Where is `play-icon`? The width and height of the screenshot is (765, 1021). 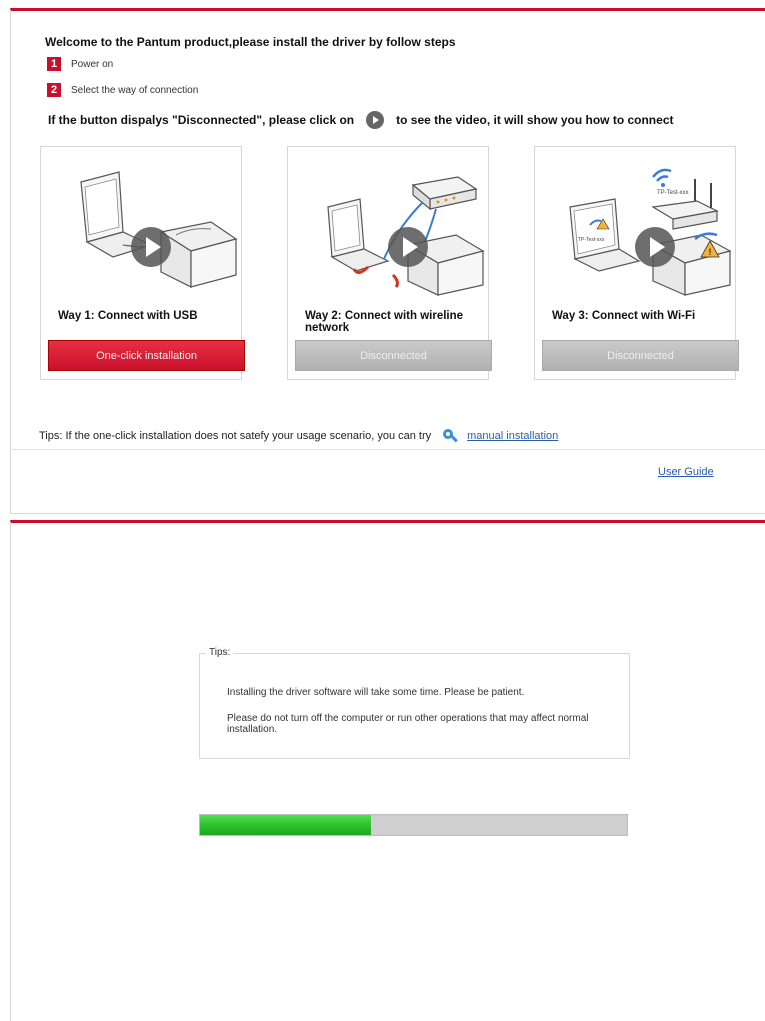 play-icon is located at coordinates (375, 120).